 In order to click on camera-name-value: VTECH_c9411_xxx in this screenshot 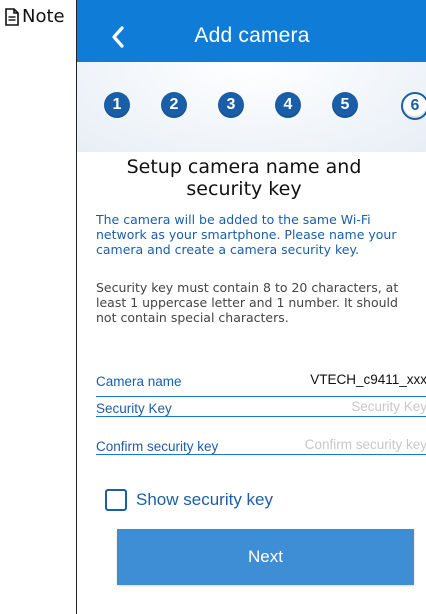, I will do `click(368, 379)`.